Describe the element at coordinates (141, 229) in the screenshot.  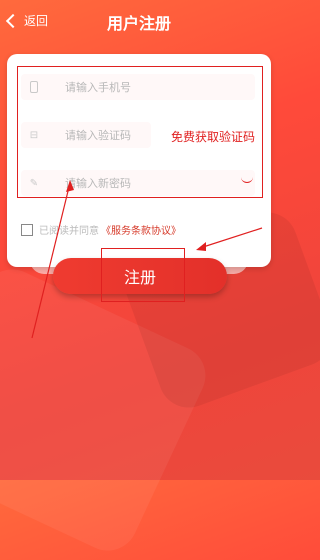
I see `terms-link: 《服务条款协议》` at that location.